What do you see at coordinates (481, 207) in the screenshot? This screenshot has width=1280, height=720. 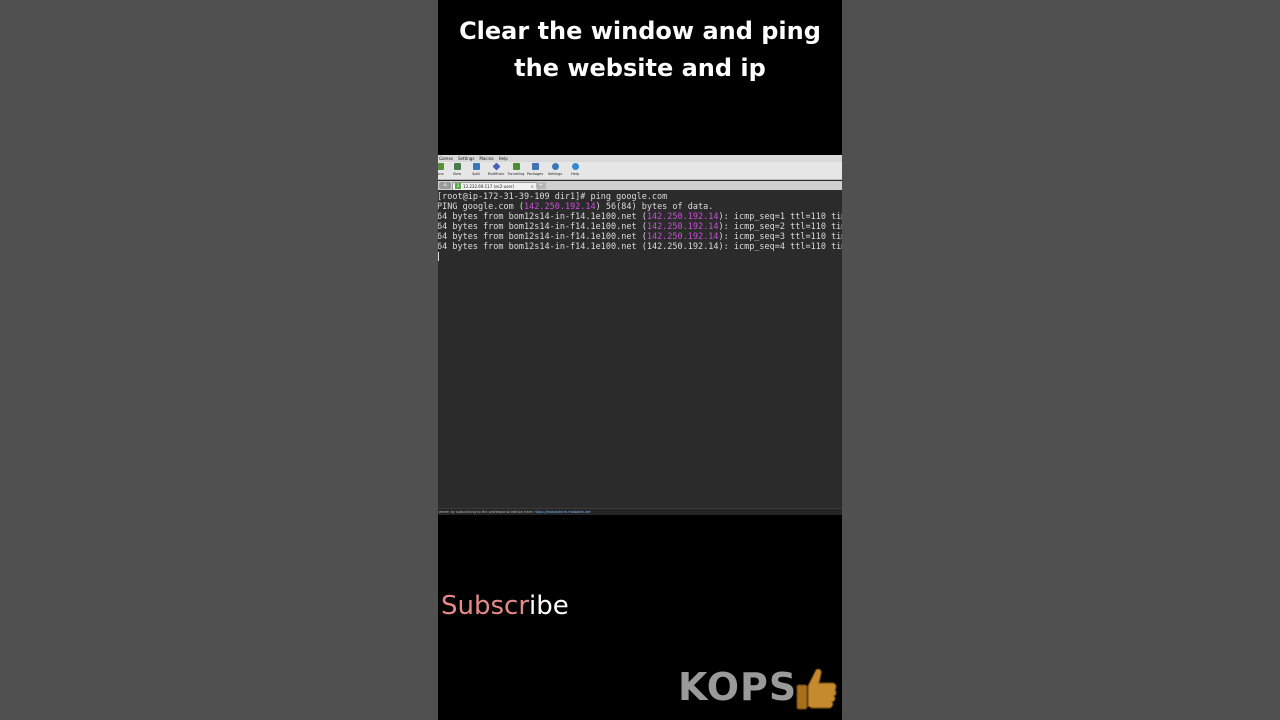 I see `ping-header-prefix: PING google.com (` at bounding box center [481, 207].